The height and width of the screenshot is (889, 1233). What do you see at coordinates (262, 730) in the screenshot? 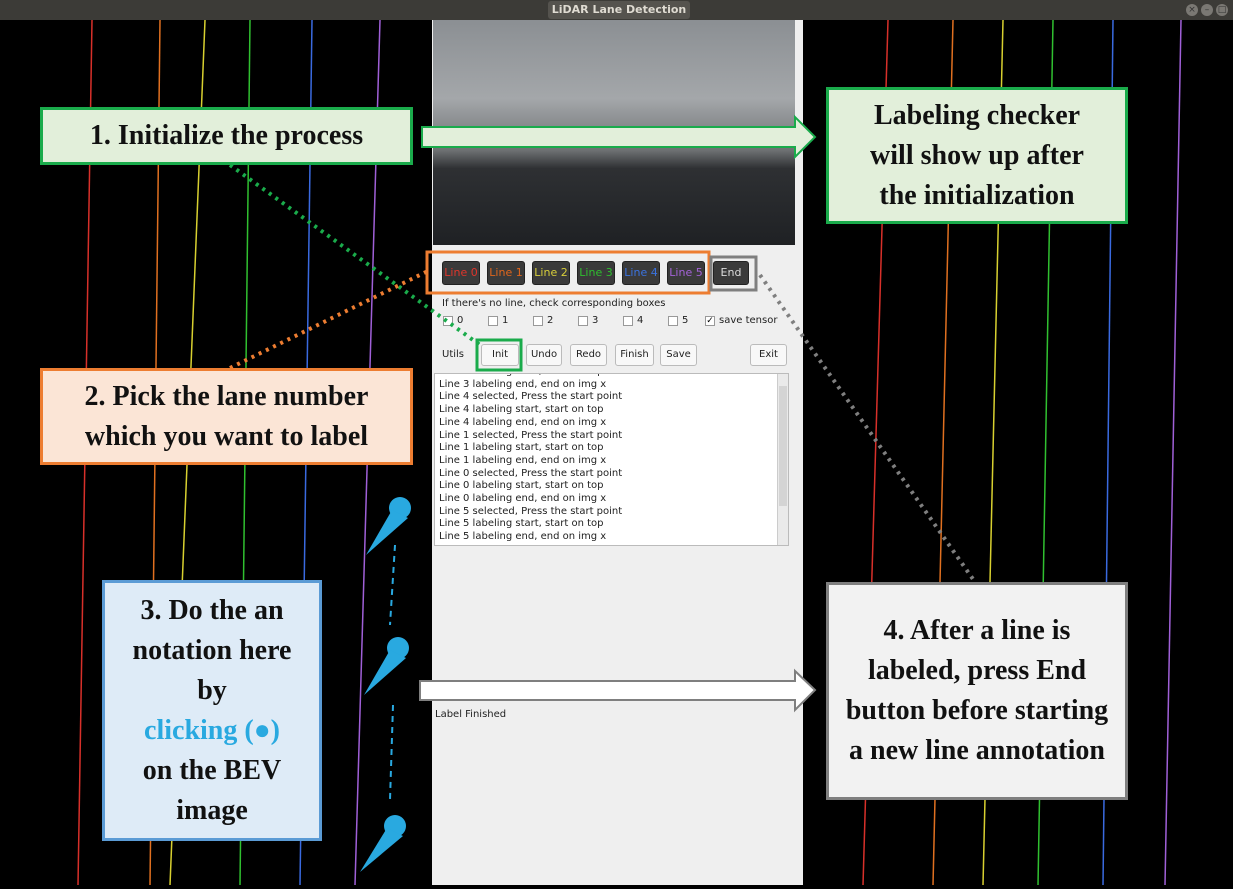
I see `click-marker-icon: ●` at bounding box center [262, 730].